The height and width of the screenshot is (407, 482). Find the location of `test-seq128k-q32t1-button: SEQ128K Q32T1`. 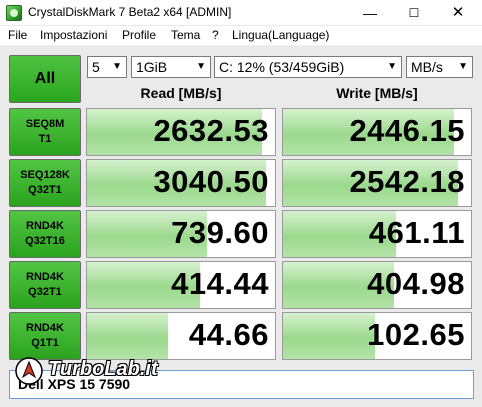

test-seq128k-q32t1-button: SEQ128K Q32T1 is located at coordinates (45, 183).